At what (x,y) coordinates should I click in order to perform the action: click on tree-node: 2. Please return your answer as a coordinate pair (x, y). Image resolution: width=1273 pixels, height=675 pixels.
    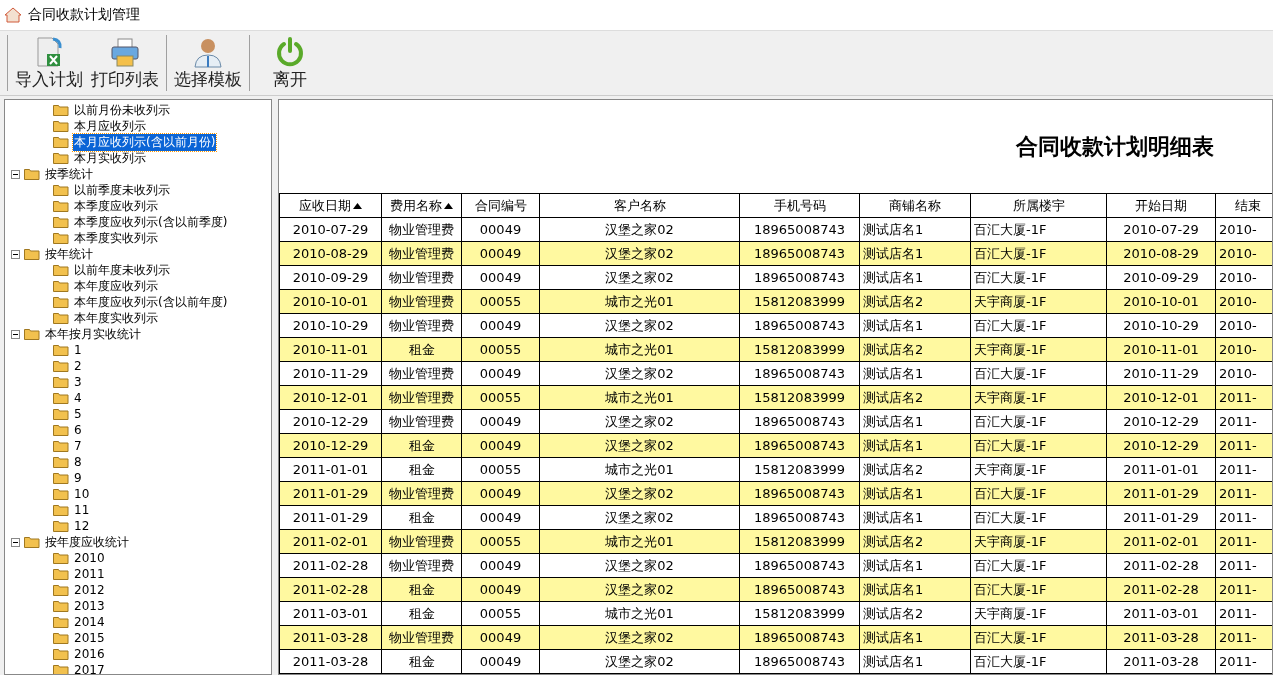
    Looking at the image, I should click on (78, 366).